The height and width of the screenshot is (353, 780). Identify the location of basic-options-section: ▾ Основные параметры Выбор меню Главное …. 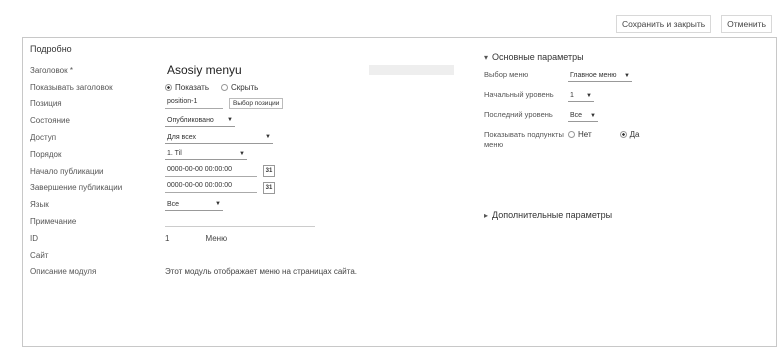
(619, 101).